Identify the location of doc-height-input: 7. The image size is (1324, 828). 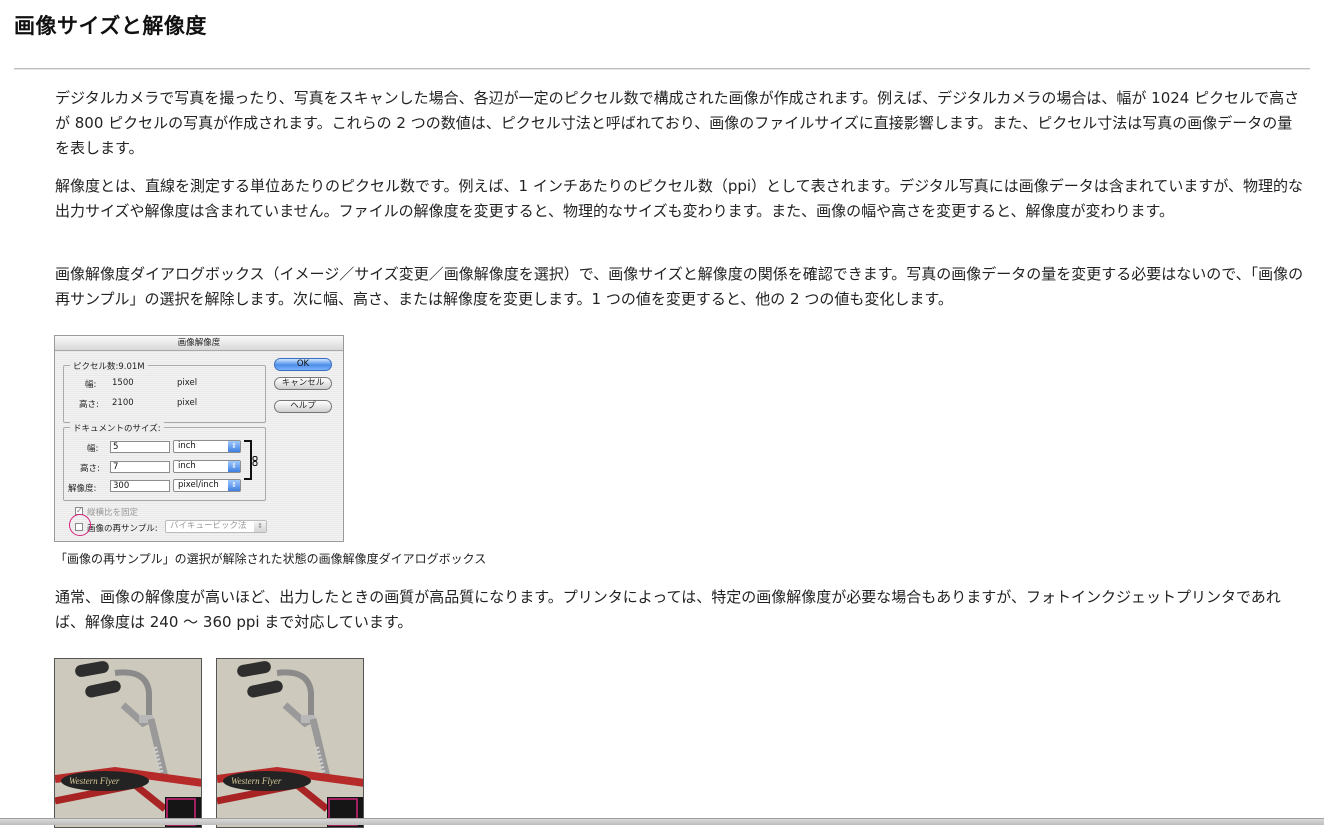
(140, 467).